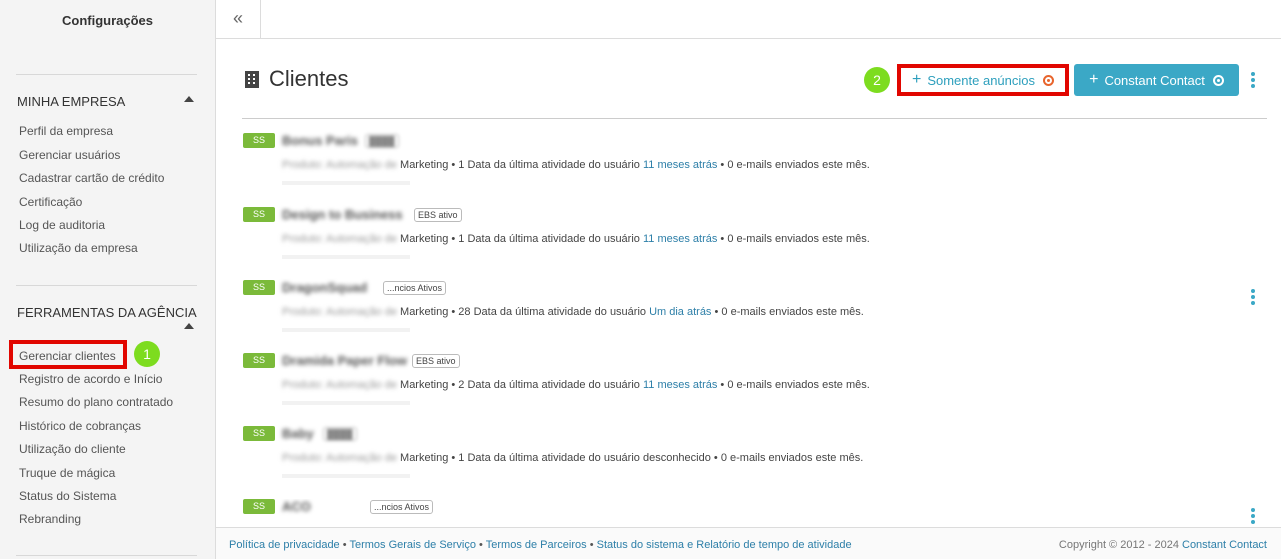 This screenshot has width=1281, height=559. Describe the element at coordinates (238, 19) in the screenshot. I see `collapse-sidebar-button: «` at that location.